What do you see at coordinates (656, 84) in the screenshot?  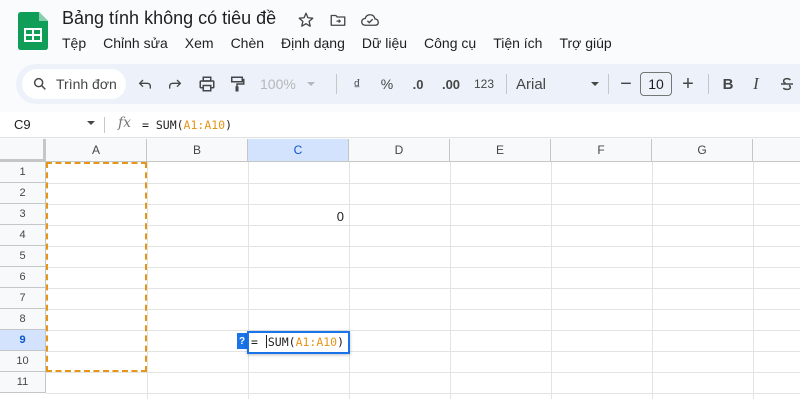 I see `font-size-input: 10` at bounding box center [656, 84].